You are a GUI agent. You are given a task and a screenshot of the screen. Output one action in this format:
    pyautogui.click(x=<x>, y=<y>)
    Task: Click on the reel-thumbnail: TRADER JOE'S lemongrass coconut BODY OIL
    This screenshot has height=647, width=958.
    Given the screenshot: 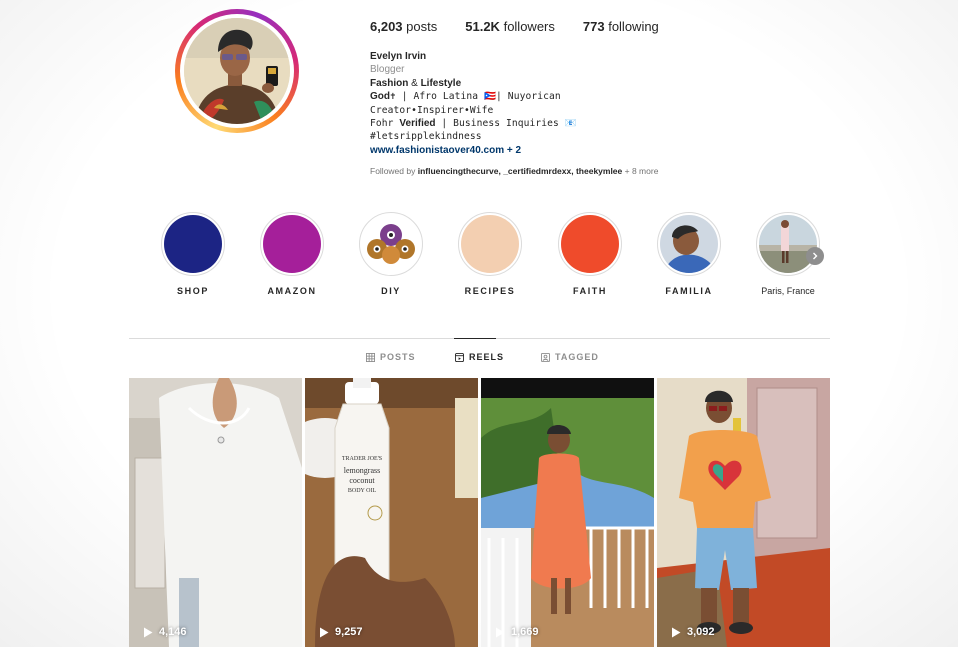 What is the action you would take?
    pyautogui.click(x=391, y=512)
    